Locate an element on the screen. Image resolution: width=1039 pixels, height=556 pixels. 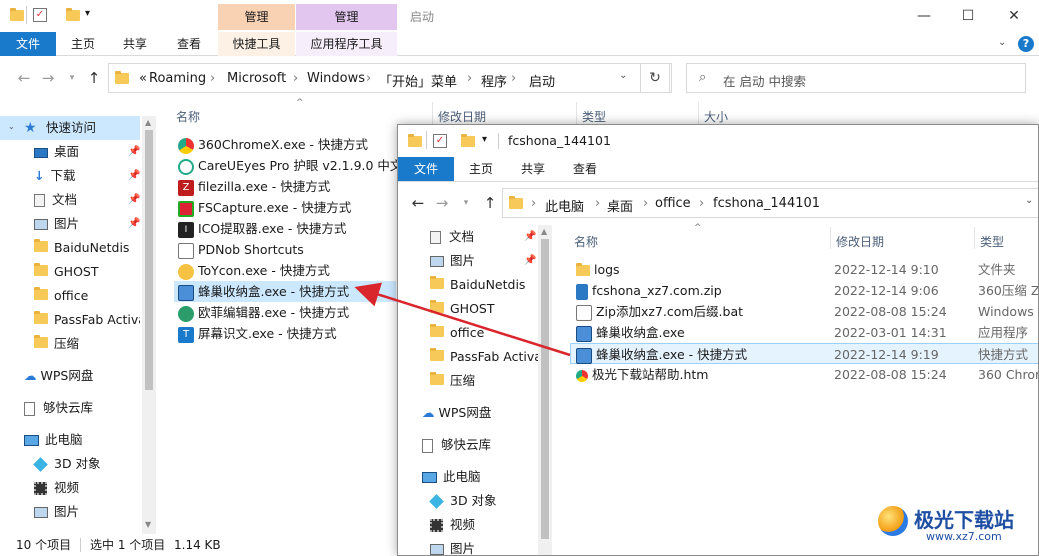
drag-arrow is located at coordinates (462, 319).